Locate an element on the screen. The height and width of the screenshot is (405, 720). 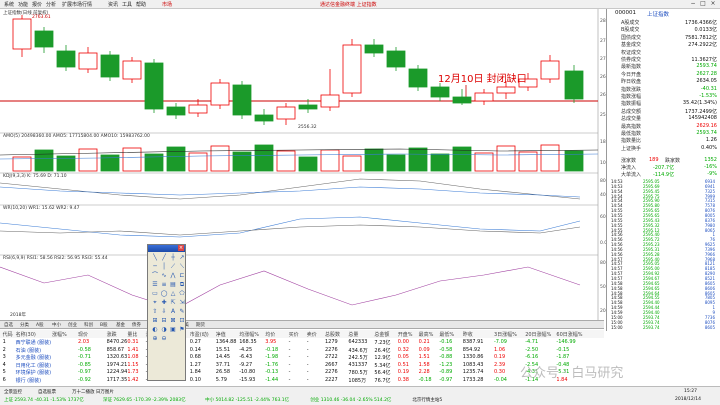
tab-4: 创业 is located at coordinates (72, 325).